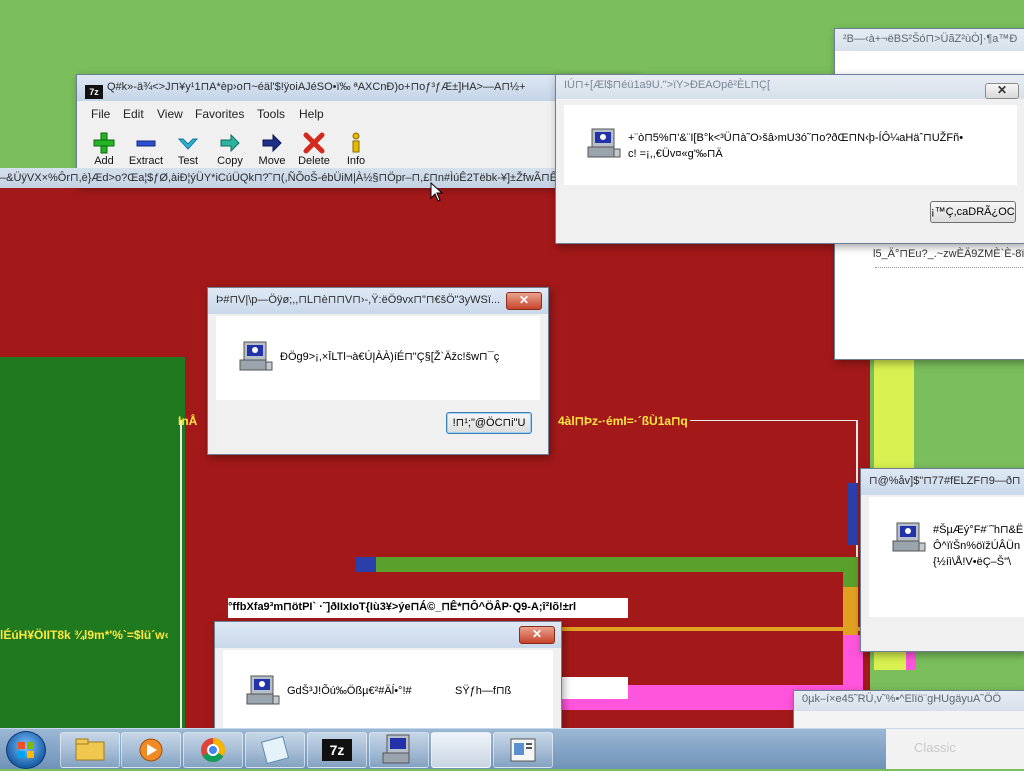 This screenshot has width=1024, height=771. What do you see at coordinates (942, 482) in the screenshot?
I see `dialog-right-title: ⊓@%åv]$"⊓77#fELZF⊓9—ð⊓` at bounding box center [942, 482].